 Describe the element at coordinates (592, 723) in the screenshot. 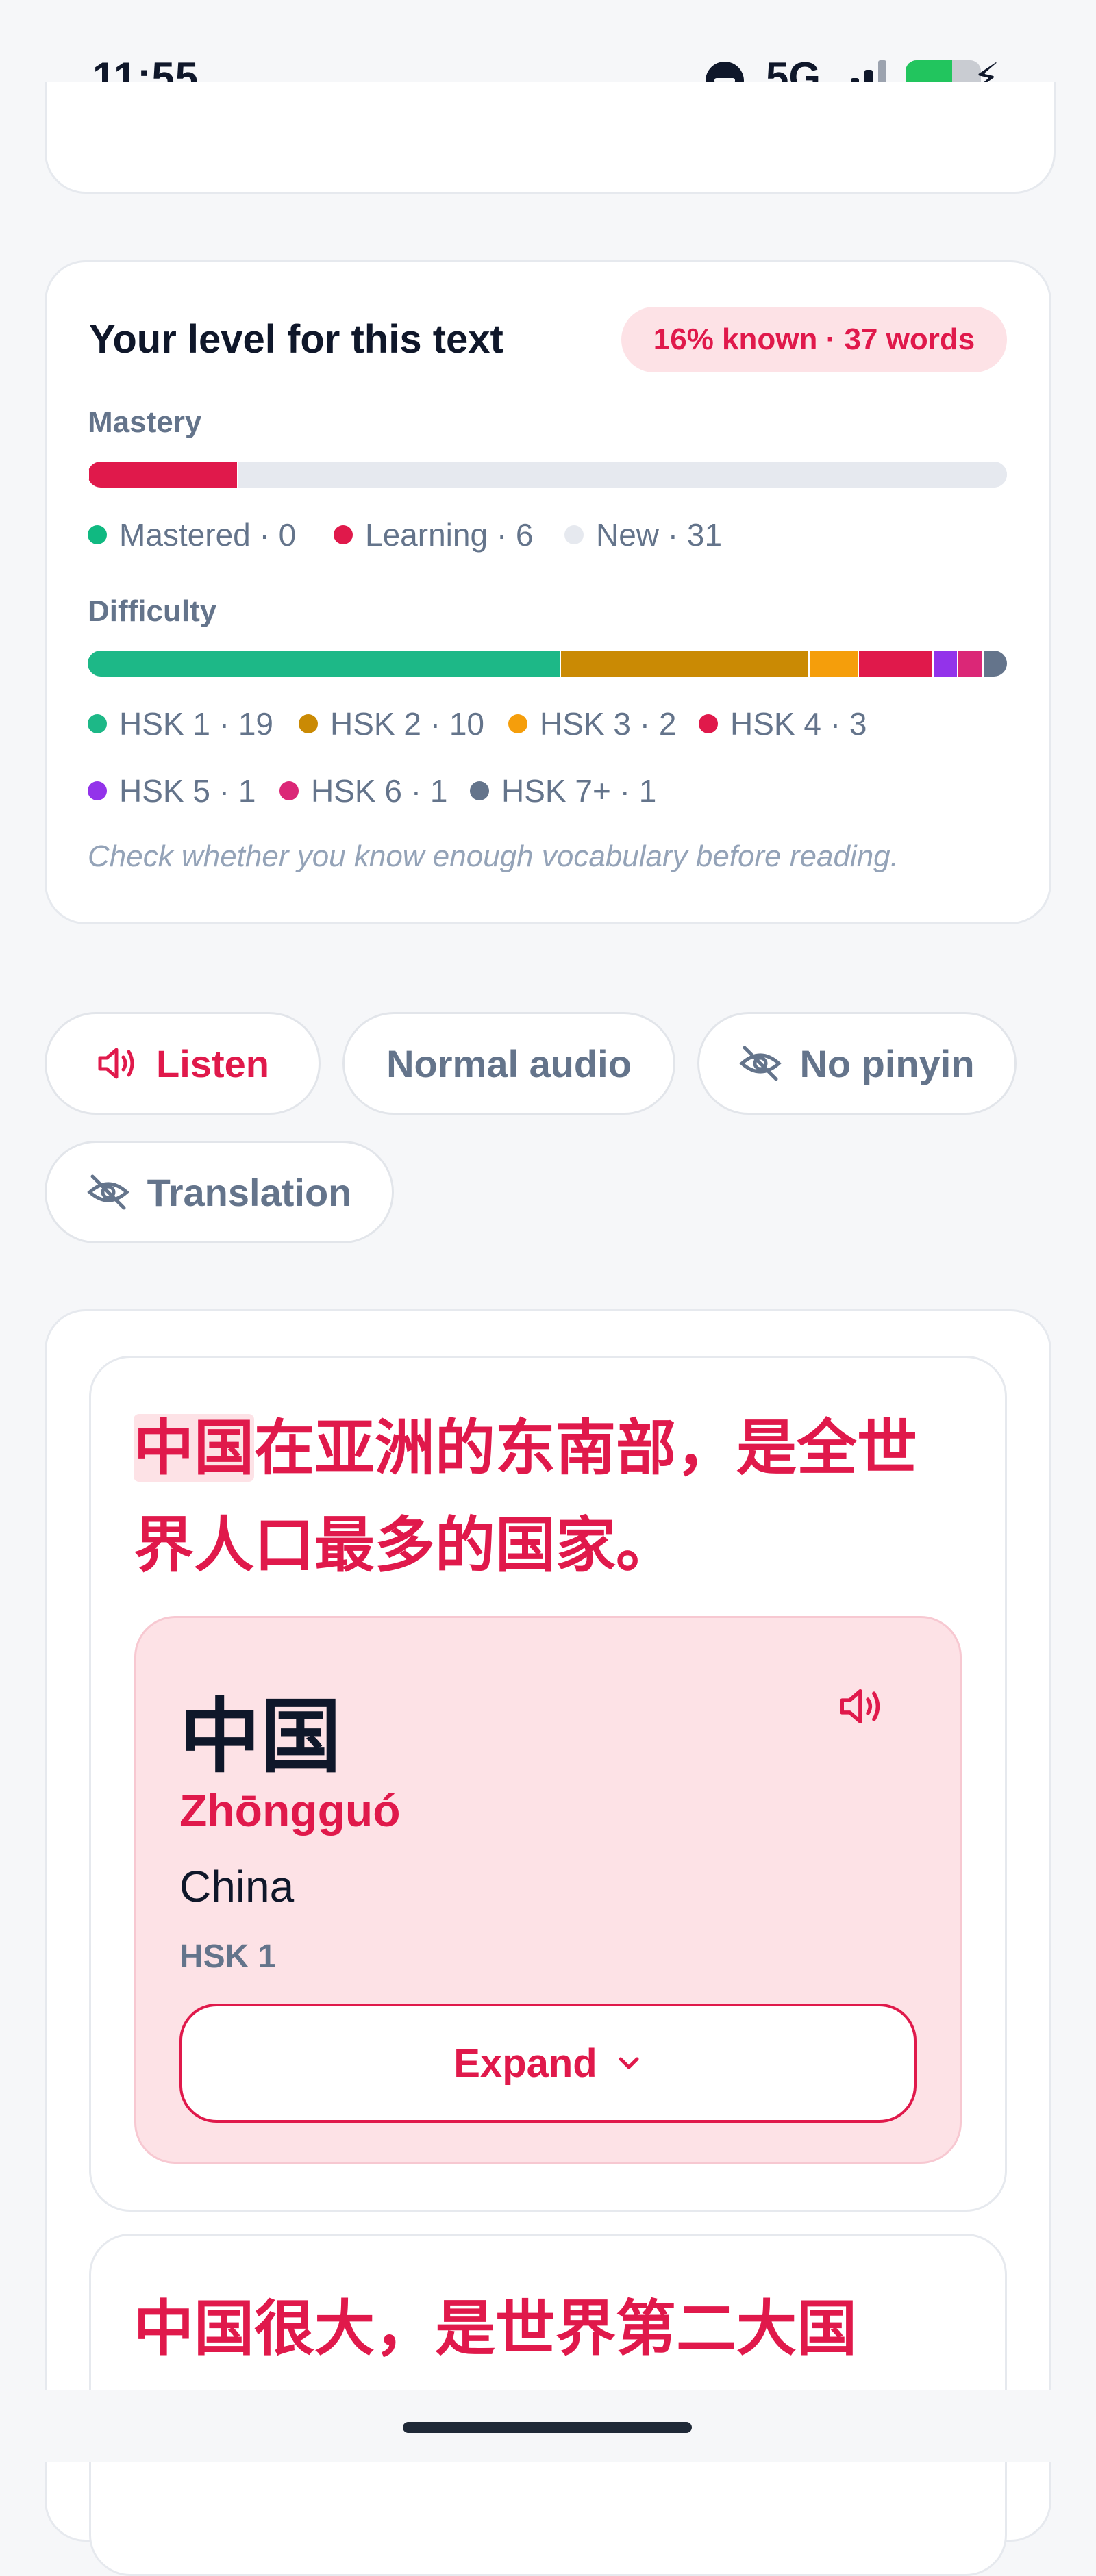

I see `legend-hsk3: HSK 3 · 2` at that location.